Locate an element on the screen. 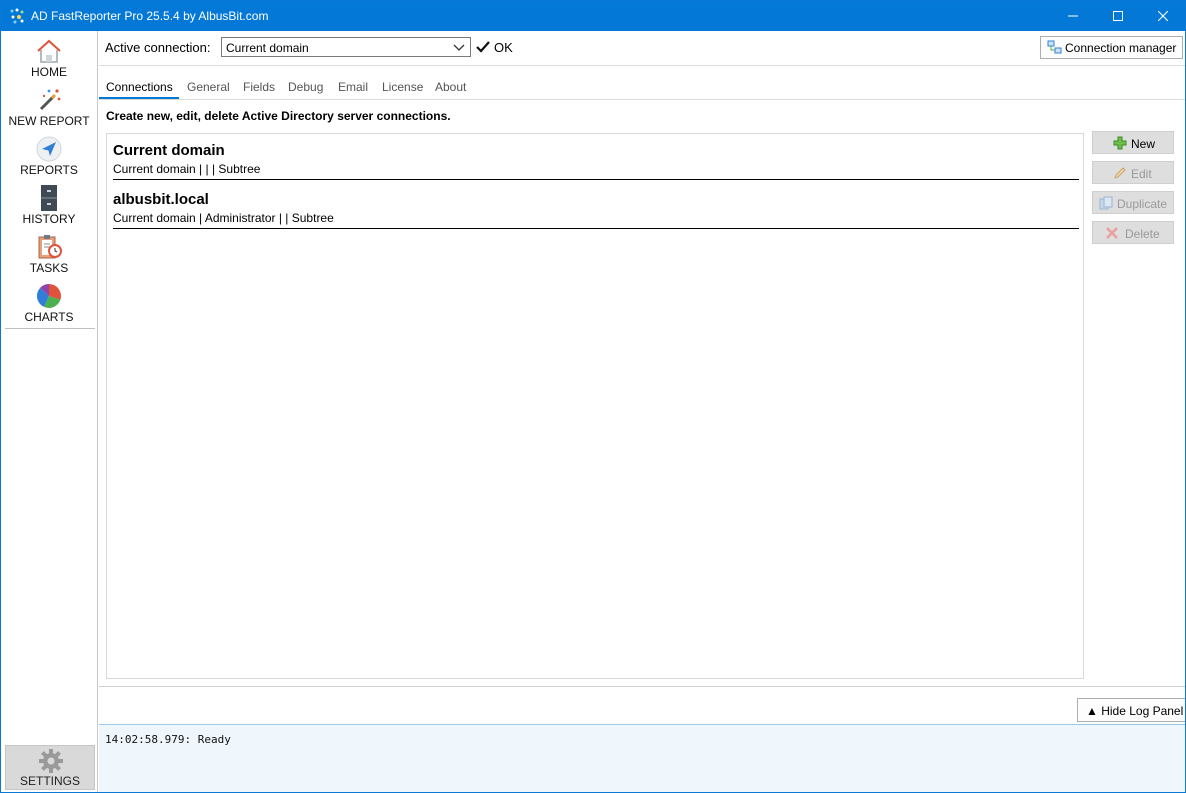 Image resolution: width=1186 pixels, height=793 pixels. sidebar-item-home: HOME is located at coordinates (49, 58).